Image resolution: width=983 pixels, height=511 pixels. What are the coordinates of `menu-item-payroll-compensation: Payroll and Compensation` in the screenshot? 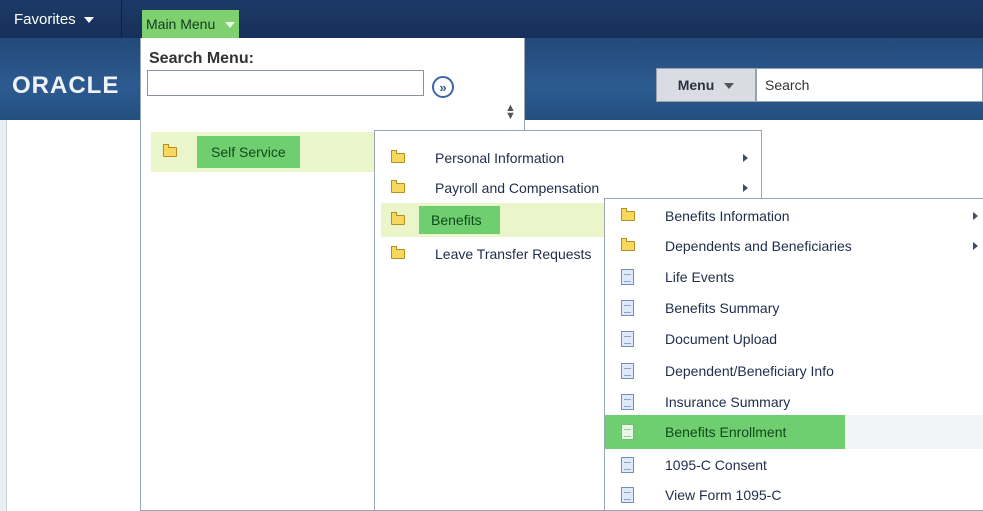 It's located at (571, 188).